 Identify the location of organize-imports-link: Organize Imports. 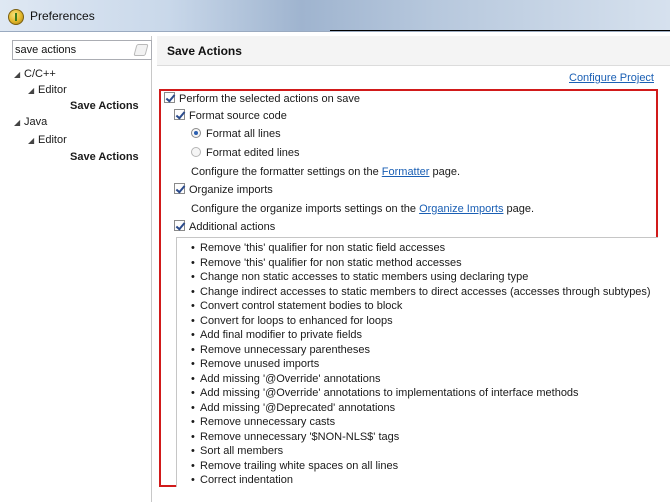
(461, 209).